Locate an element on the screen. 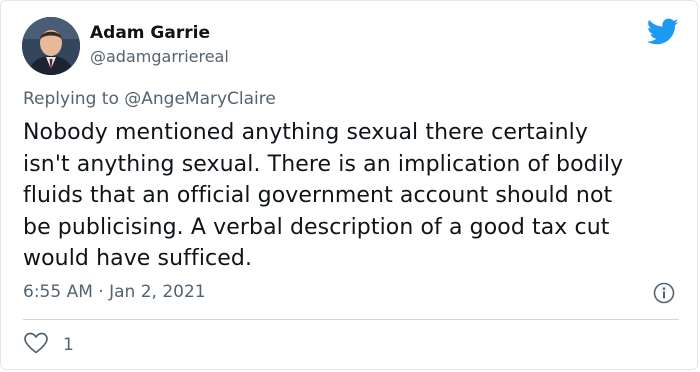 The image size is (700, 372). reply-prefix: Replying to is located at coordinates (74, 99).